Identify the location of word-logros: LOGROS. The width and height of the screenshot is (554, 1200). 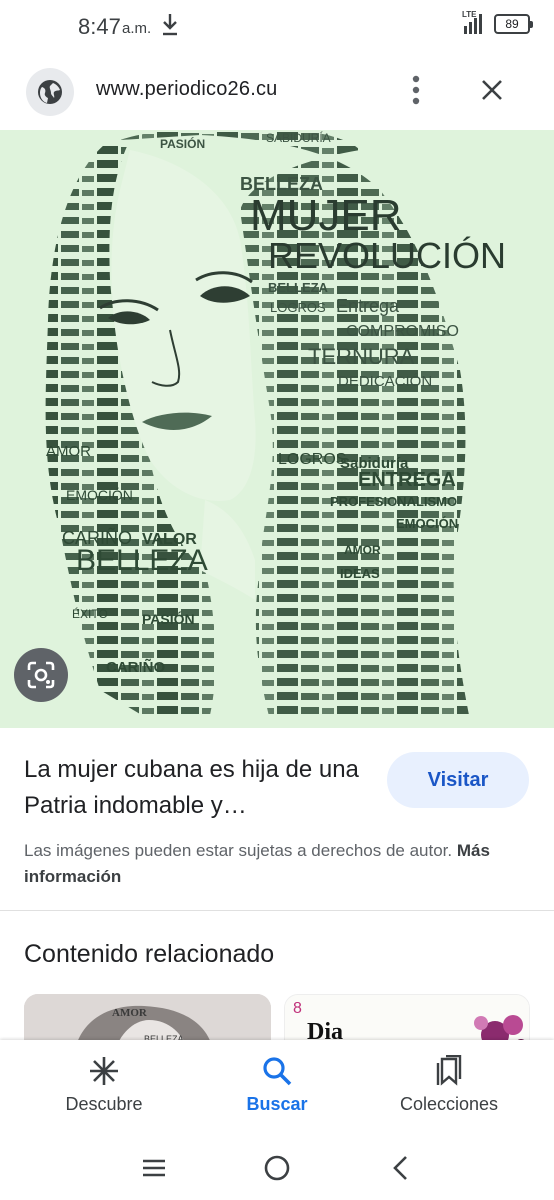
(298, 307).